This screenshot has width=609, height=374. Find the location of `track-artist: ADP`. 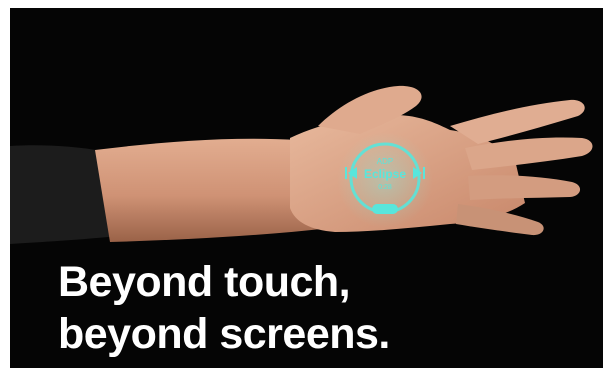

track-artist: ADP is located at coordinates (385, 161).